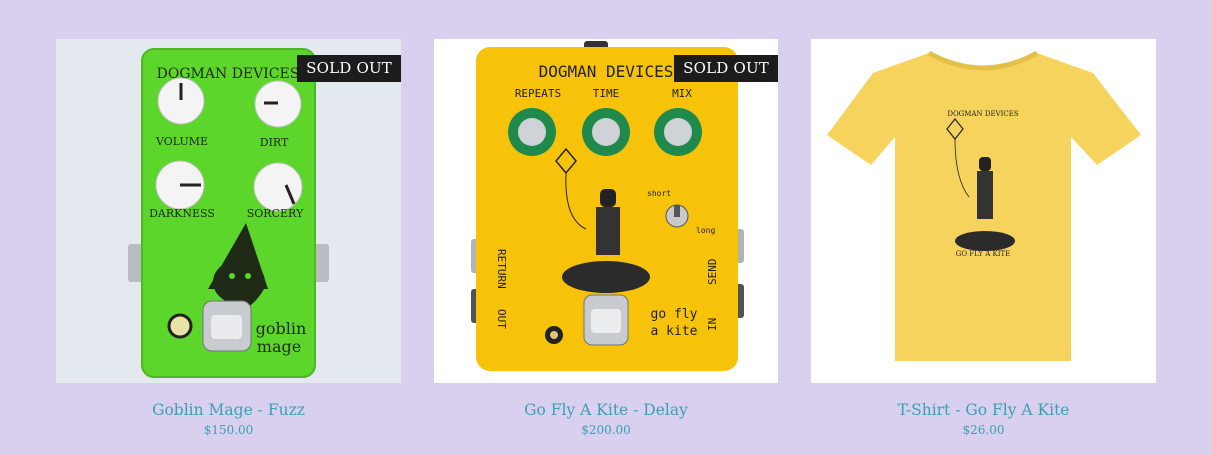 The image size is (1212, 455). What do you see at coordinates (674, 314) in the screenshot?
I see `svg-text: go fly` at bounding box center [674, 314].